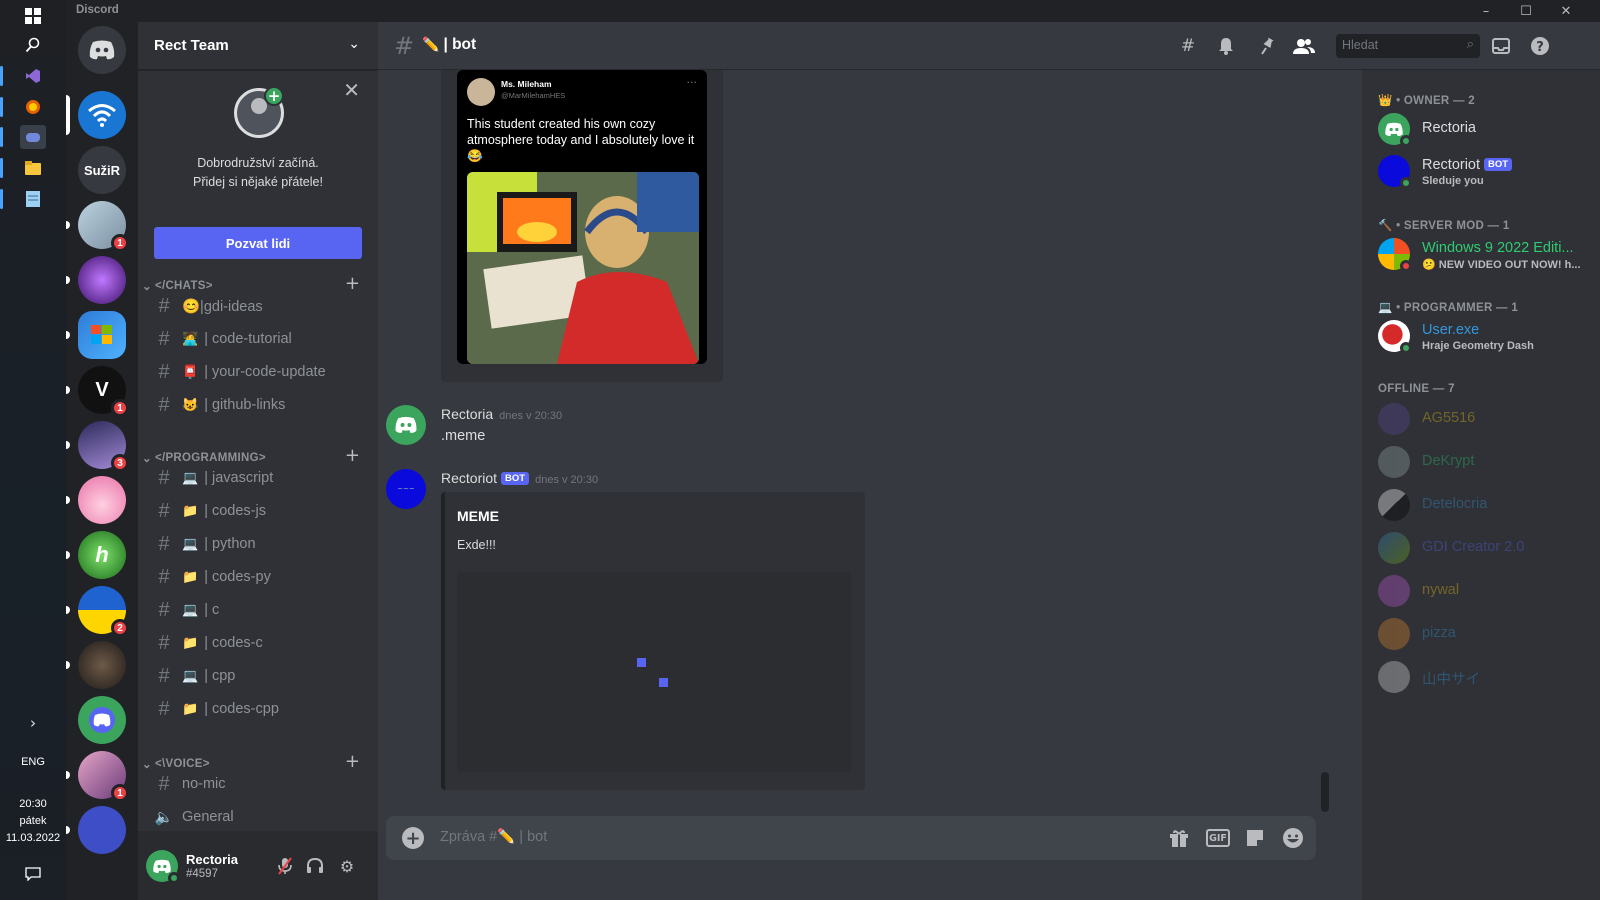 The height and width of the screenshot is (900, 1600). What do you see at coordinates (406, 489) in the screenshot?
I see `avatar: ~~~` at bounding box center [406, 489].